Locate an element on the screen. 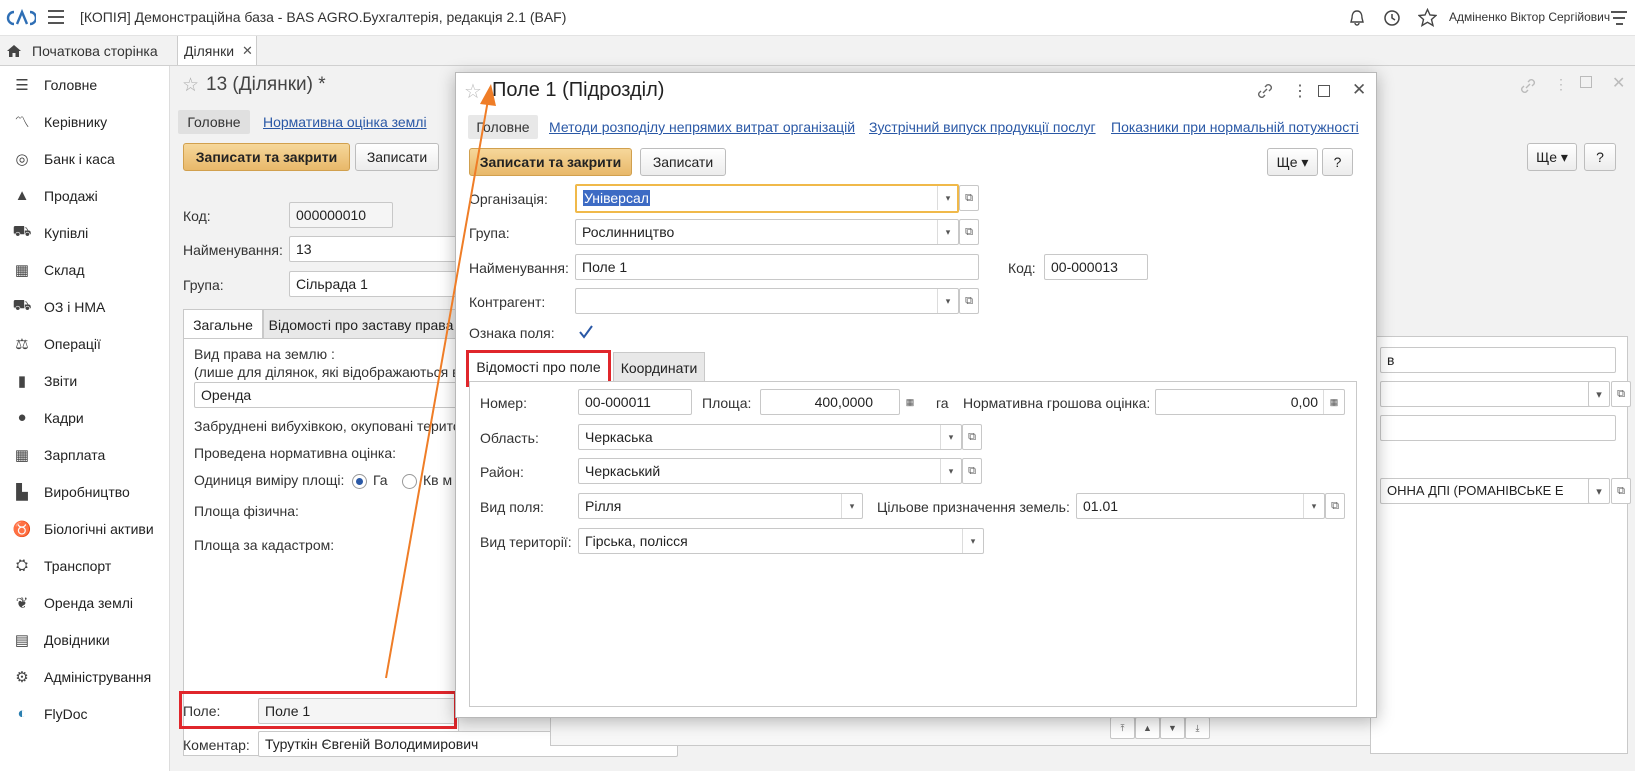 Image resolution: width=1635 pixels, height=771 pixels. territory-dropdown-icon: ▾ is located at coordinates (972, 541).